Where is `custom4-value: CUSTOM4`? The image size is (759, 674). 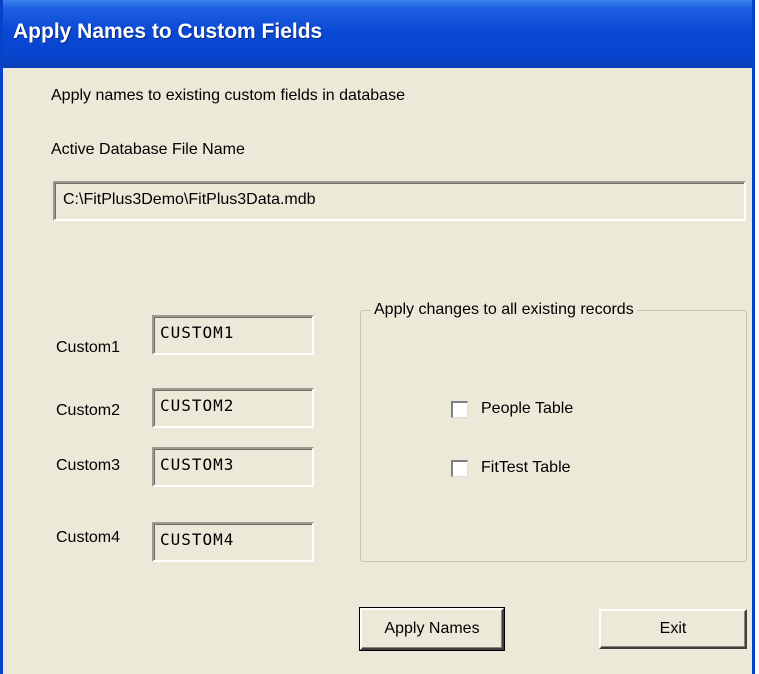 custom4-value: CUSTOM4 is located at coordinates (197, 539).